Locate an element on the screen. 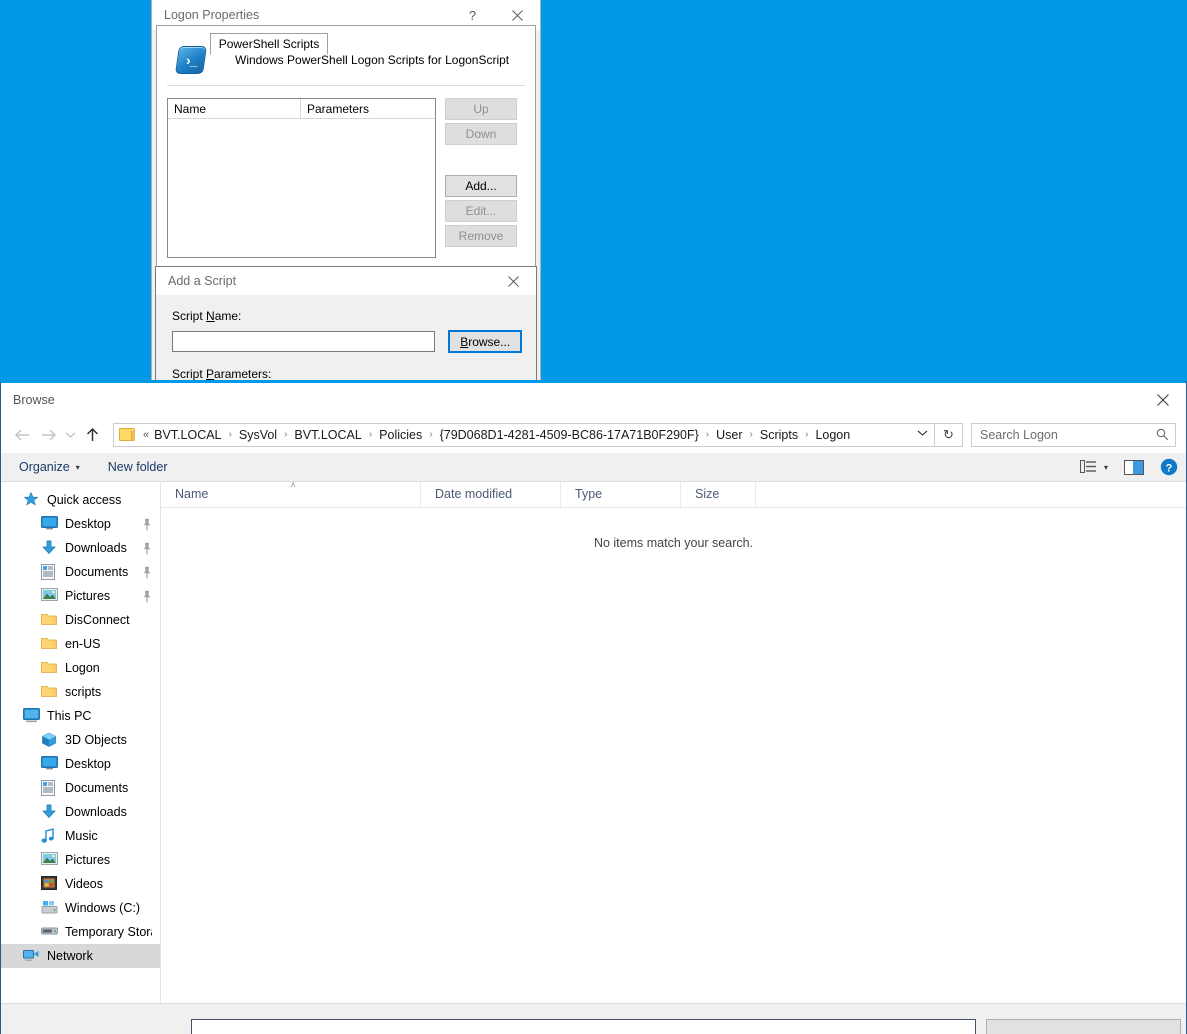 Image resolution: width=1187 pixels, height=1034 pixels. down-button: Down is located at coordinates (481, 134).